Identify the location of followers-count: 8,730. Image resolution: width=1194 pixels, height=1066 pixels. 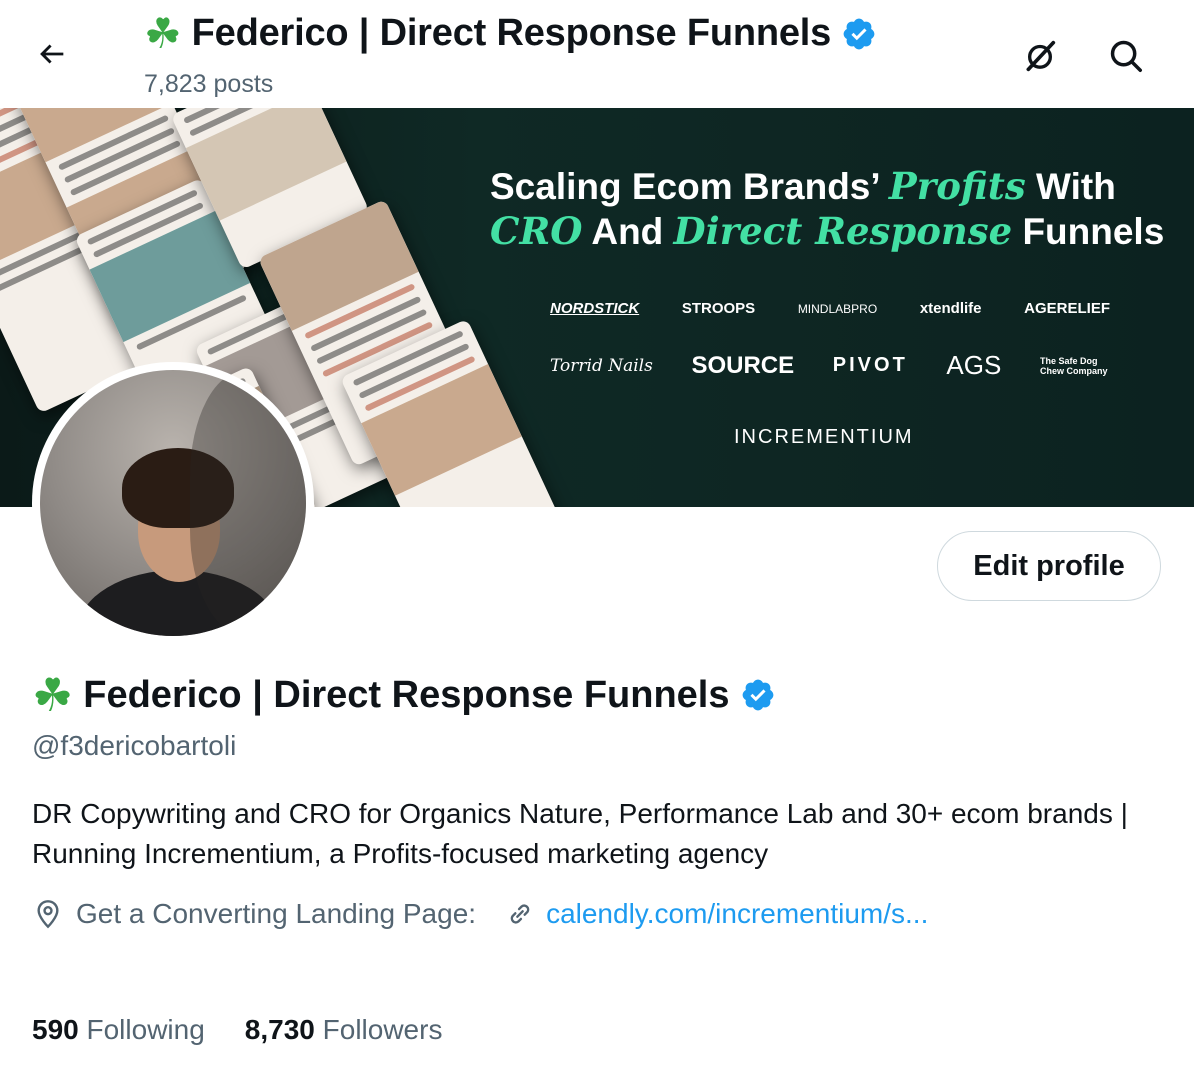
(279, 1029).